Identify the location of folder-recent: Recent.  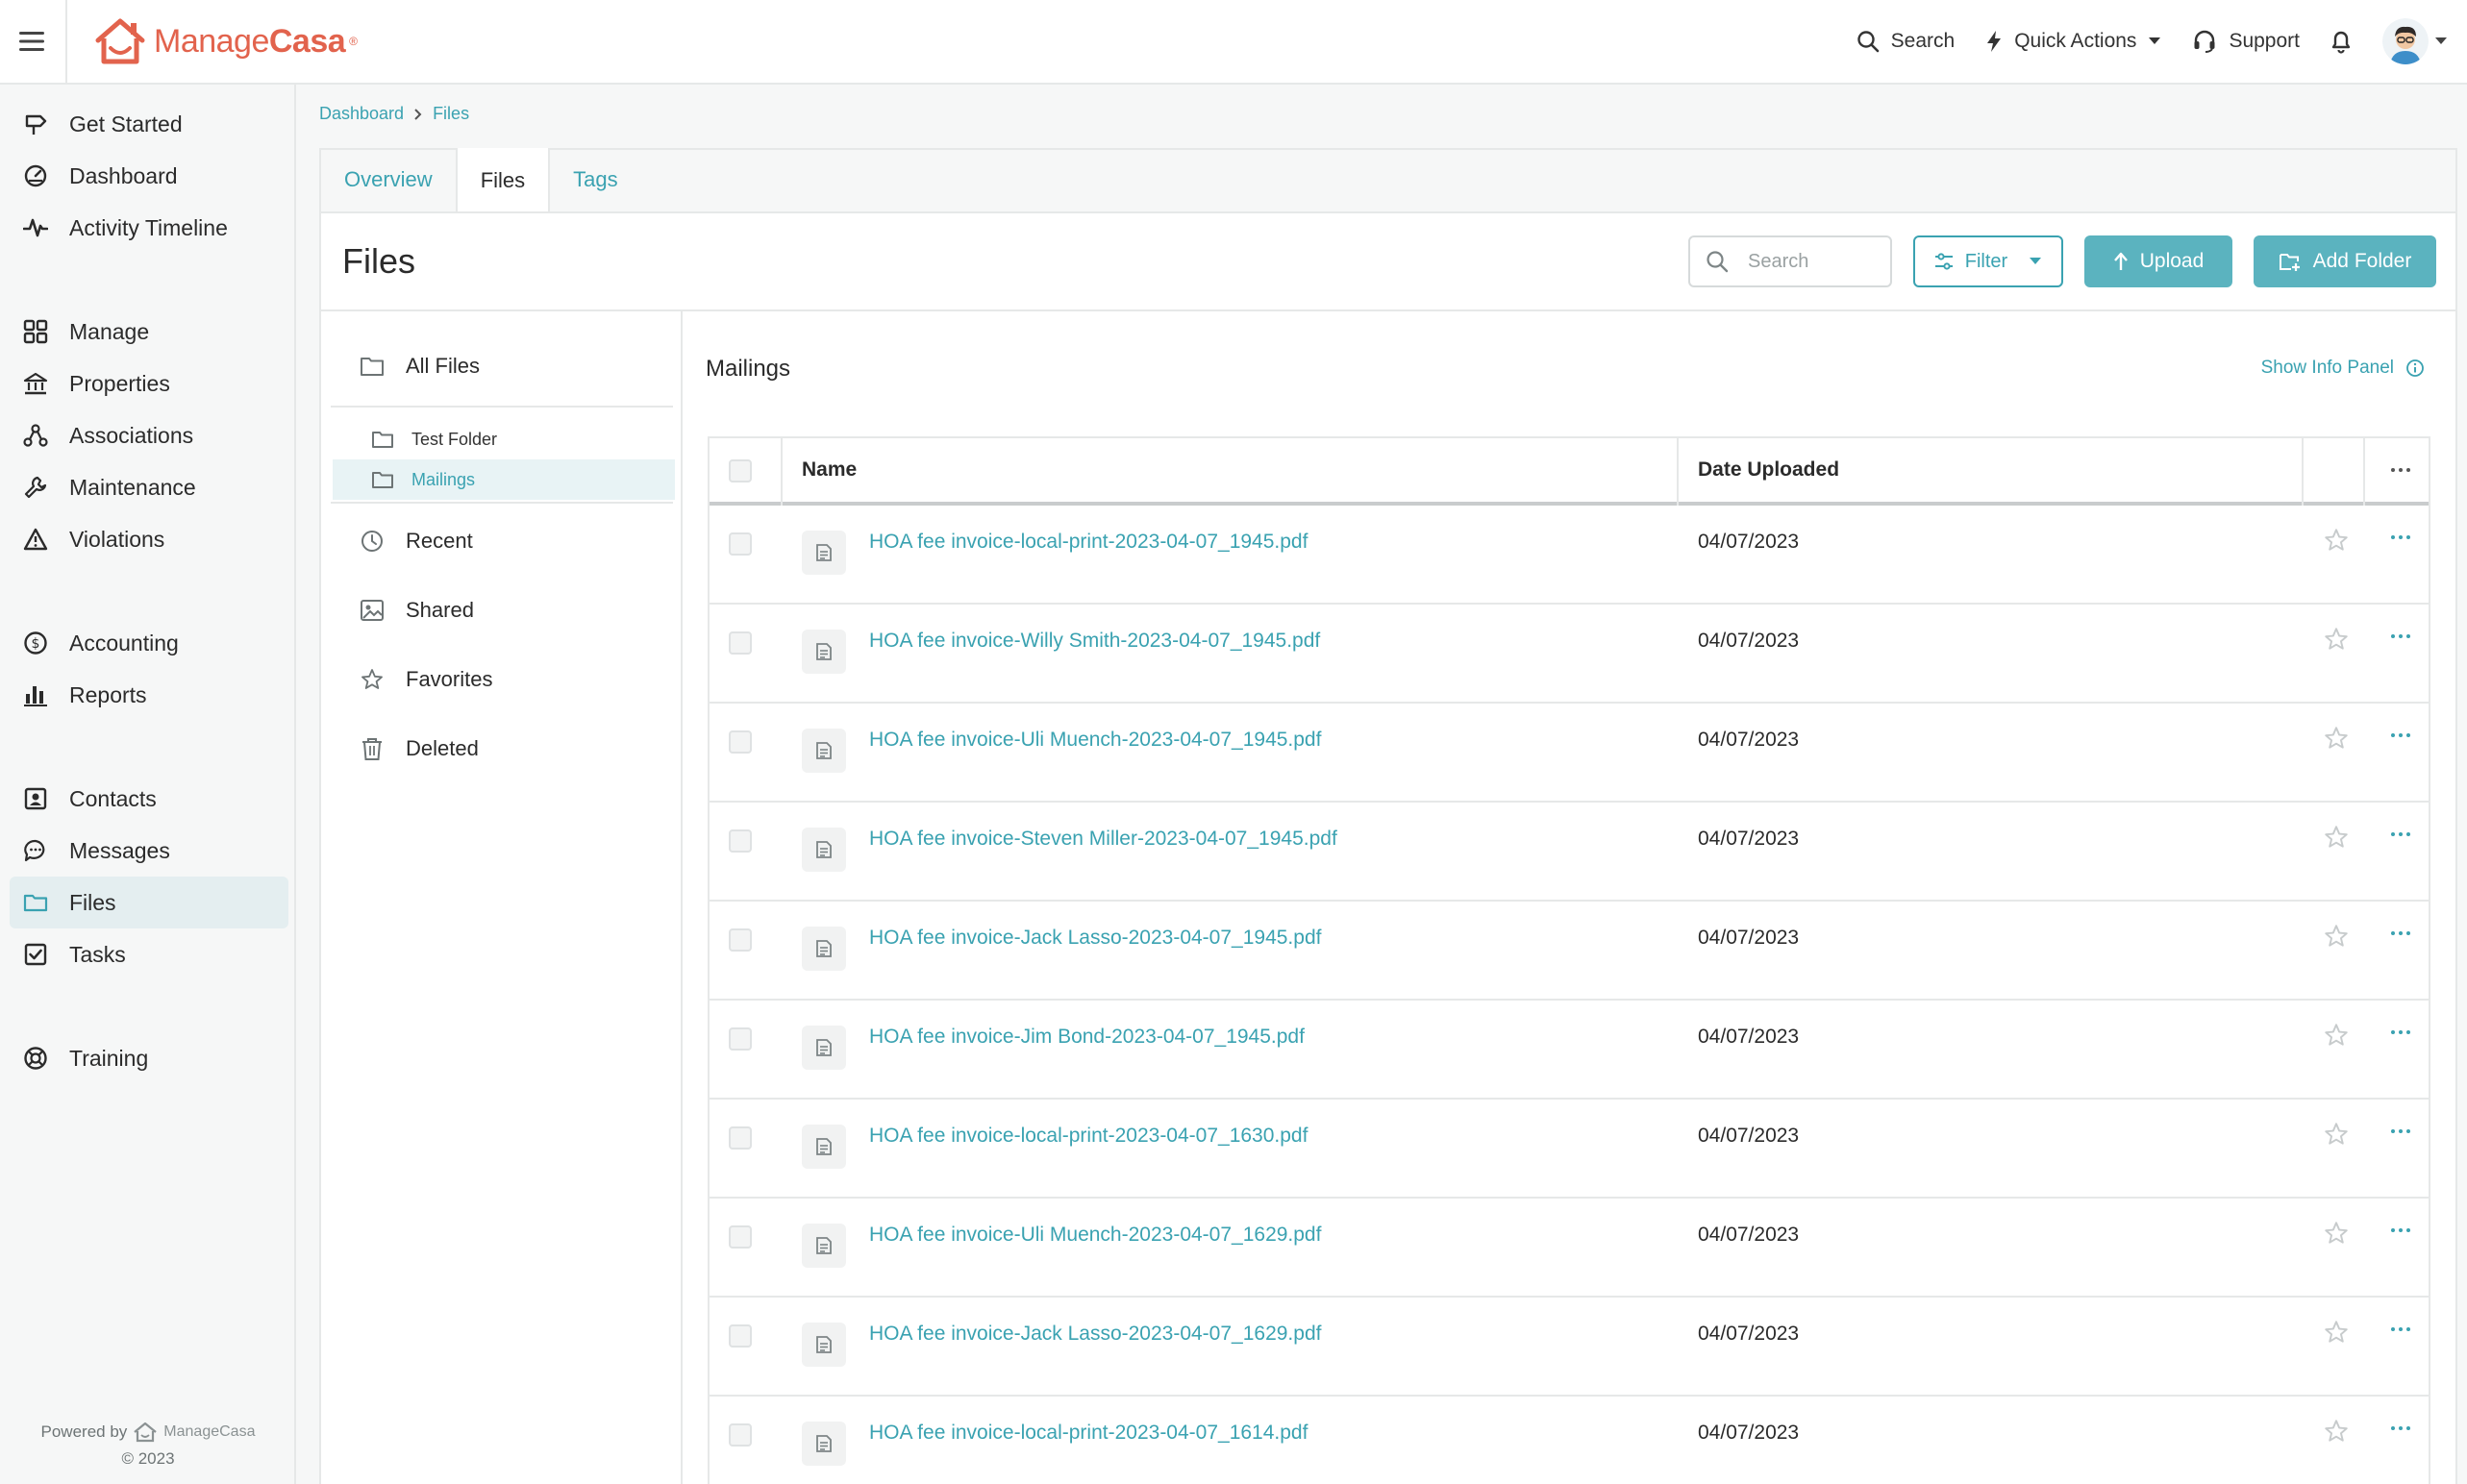
(416, 541).